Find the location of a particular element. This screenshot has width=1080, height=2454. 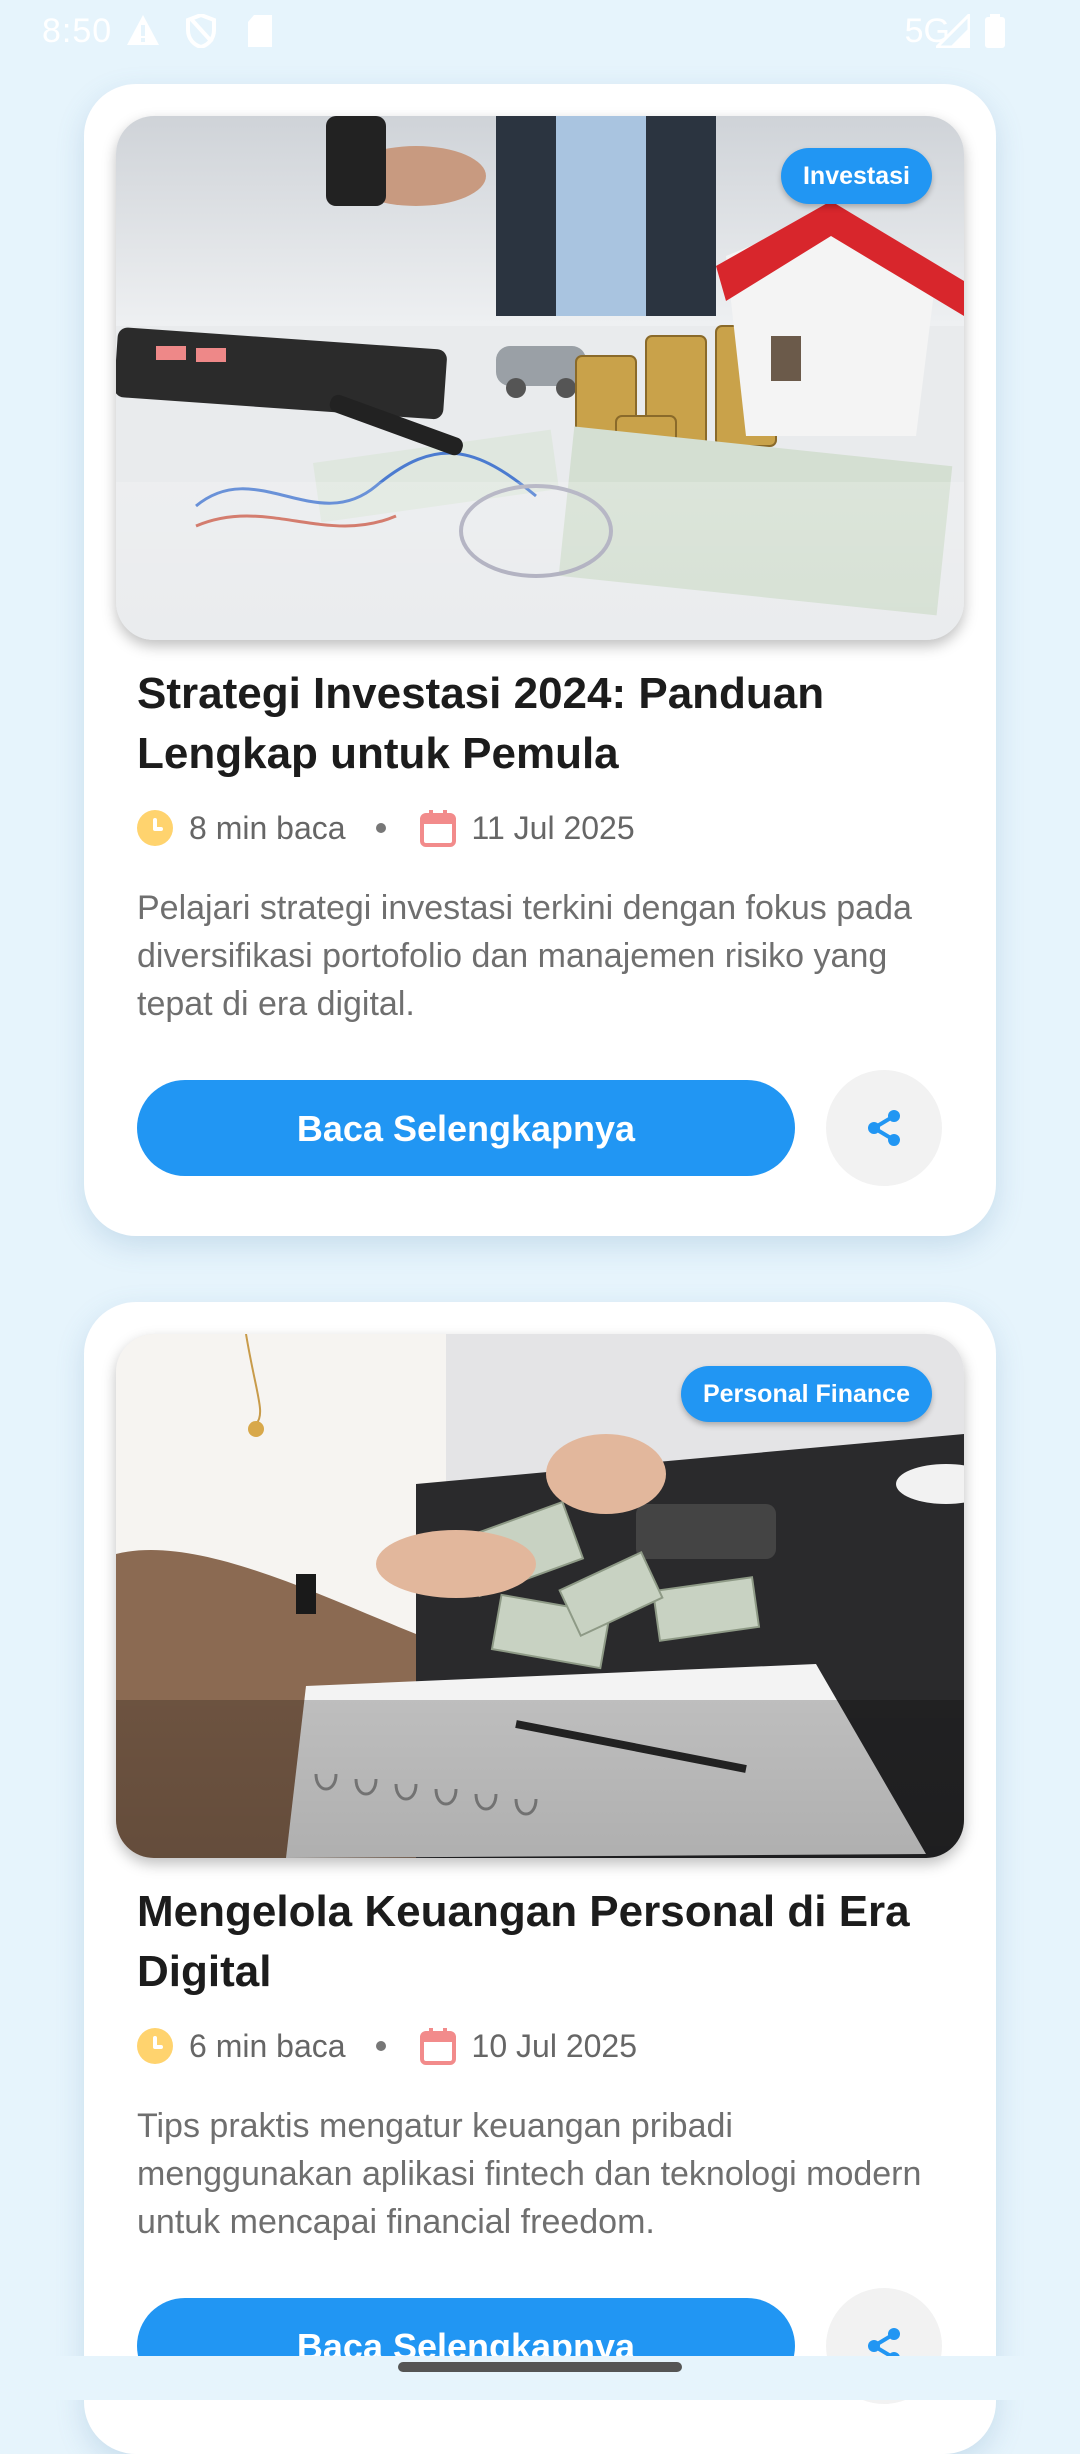

category-badge: Personal Finance is located at coordinates (806, 1394).